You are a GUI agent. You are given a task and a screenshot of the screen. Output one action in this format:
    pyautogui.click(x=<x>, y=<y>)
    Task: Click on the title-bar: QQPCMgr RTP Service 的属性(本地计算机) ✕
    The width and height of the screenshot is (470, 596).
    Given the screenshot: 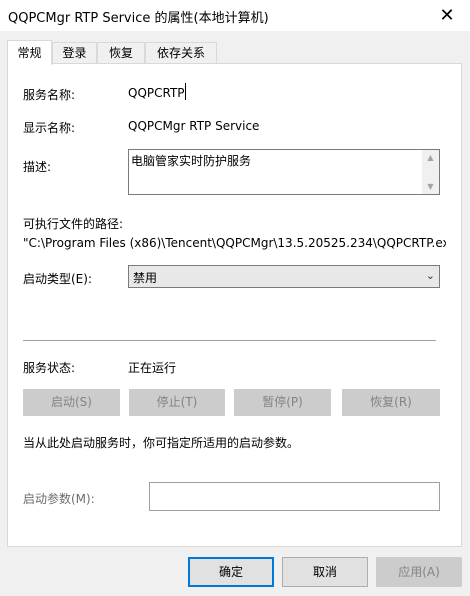 What is the action you would take?
    pyautogui.click(x=235, y=15)
    